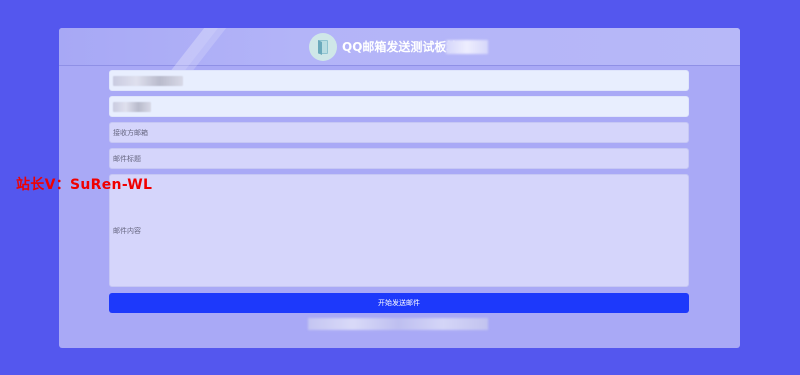 The width and height of the screenshot is (800, 375). What do you see at coordinates (127, 230) in the screenshot?
I see `content-placeholder: 邮件内容` at bounding box center [127, 230].